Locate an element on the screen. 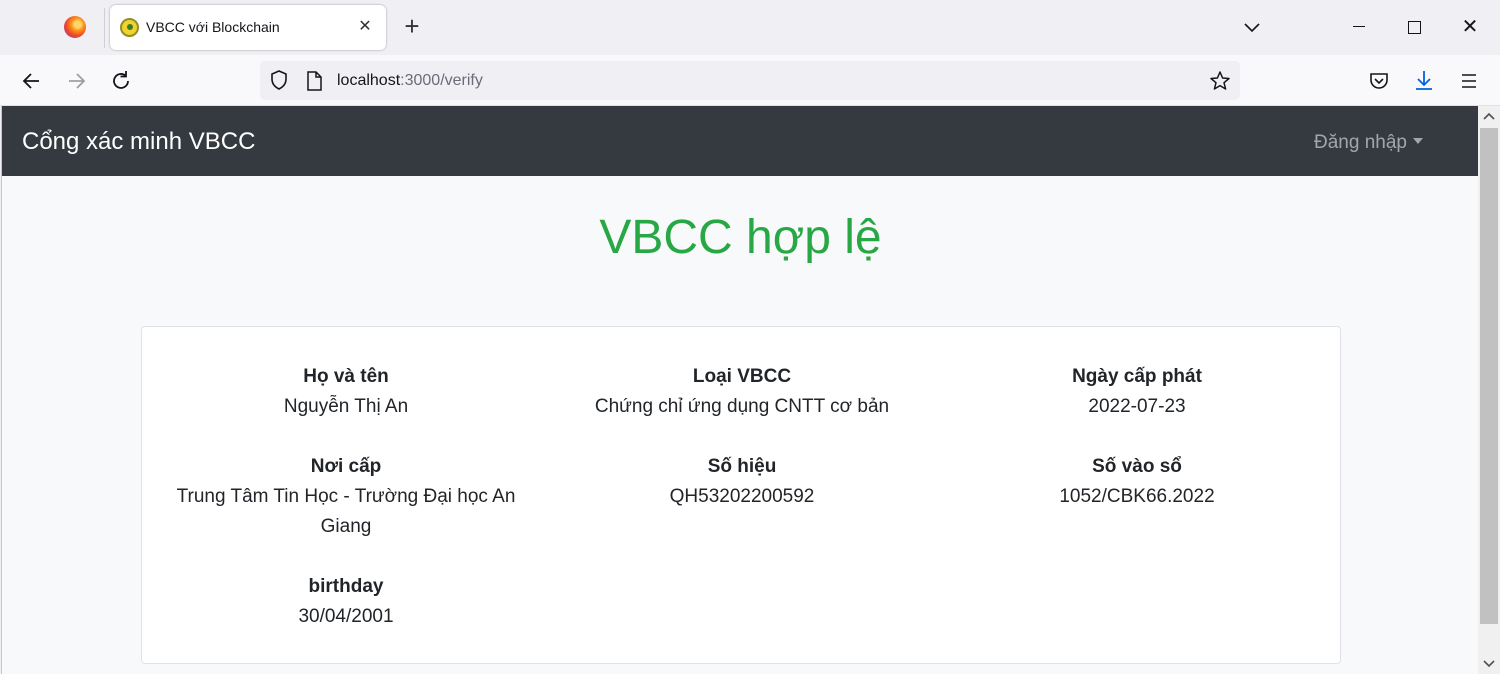  browser-toolbar: localhost:3000/verify is located at coordinates (750, 80).